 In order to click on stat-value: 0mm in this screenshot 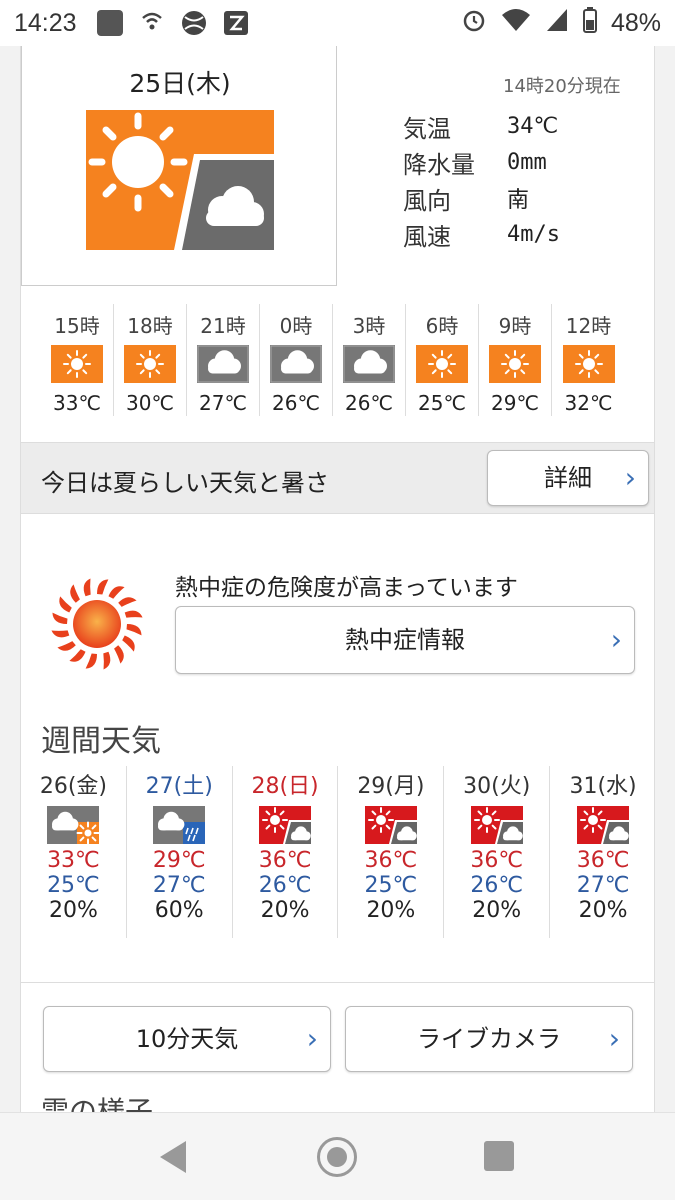, I will do `click(527, 162)`.